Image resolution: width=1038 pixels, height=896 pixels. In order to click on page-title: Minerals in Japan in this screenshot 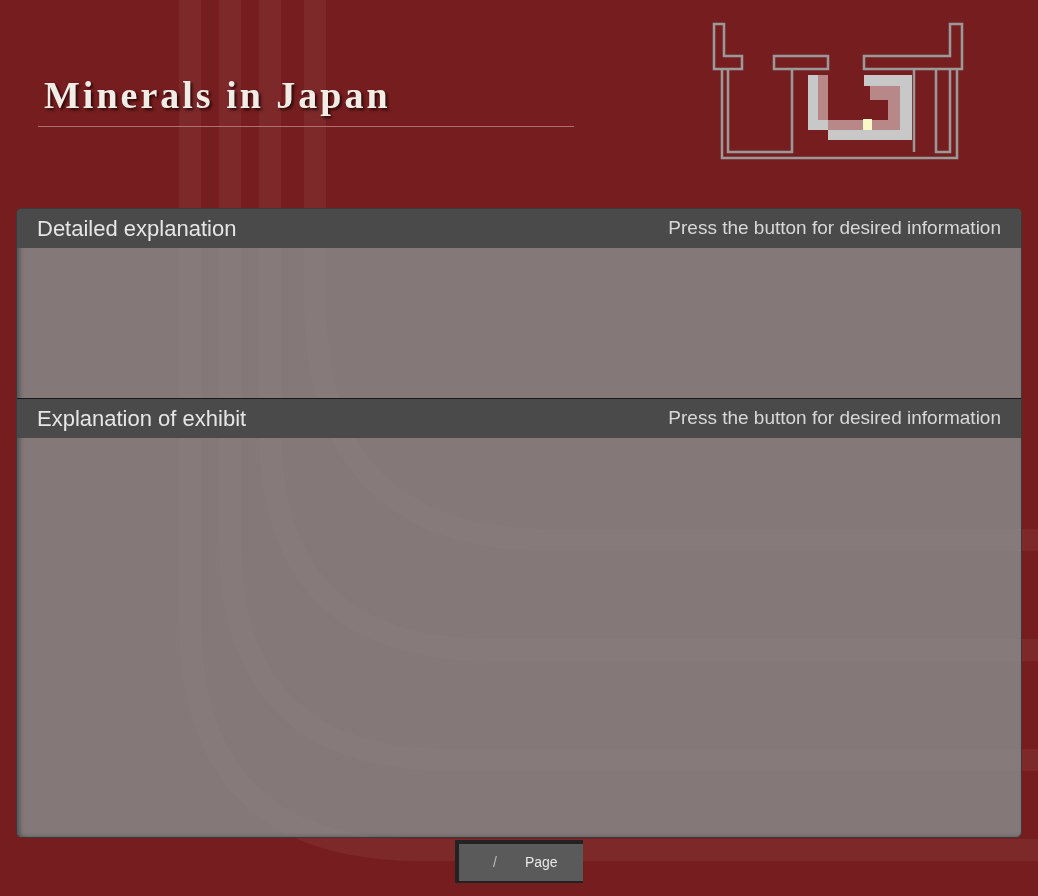, I will do `click(217, 95)`.